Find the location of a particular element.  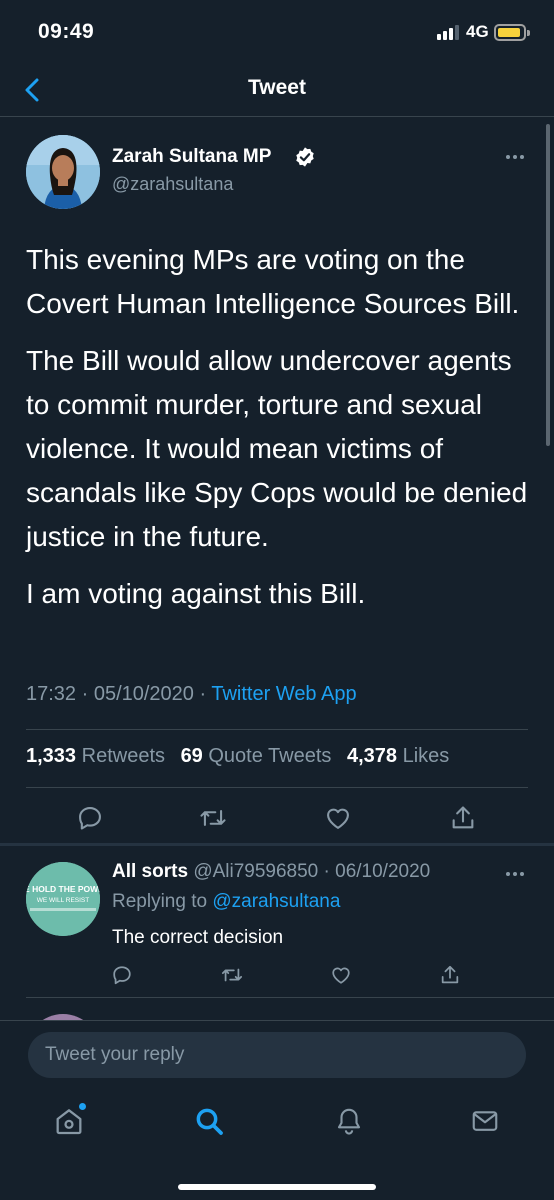

avatar-text: WE WILL RESIST is located at coordinates (63, 900).